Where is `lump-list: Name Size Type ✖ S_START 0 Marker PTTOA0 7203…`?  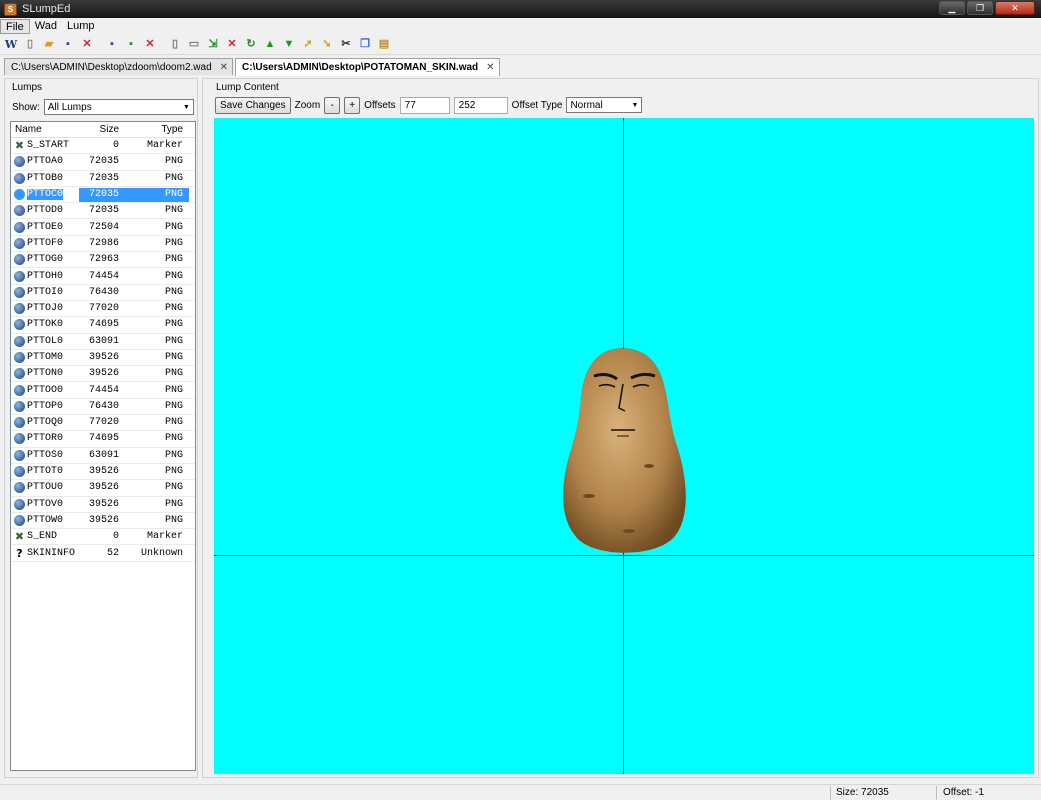
lump-list: Name Size Type ✖ S_START 0 Marker PTTOA0 7203… is located at coordinates (103, 446).